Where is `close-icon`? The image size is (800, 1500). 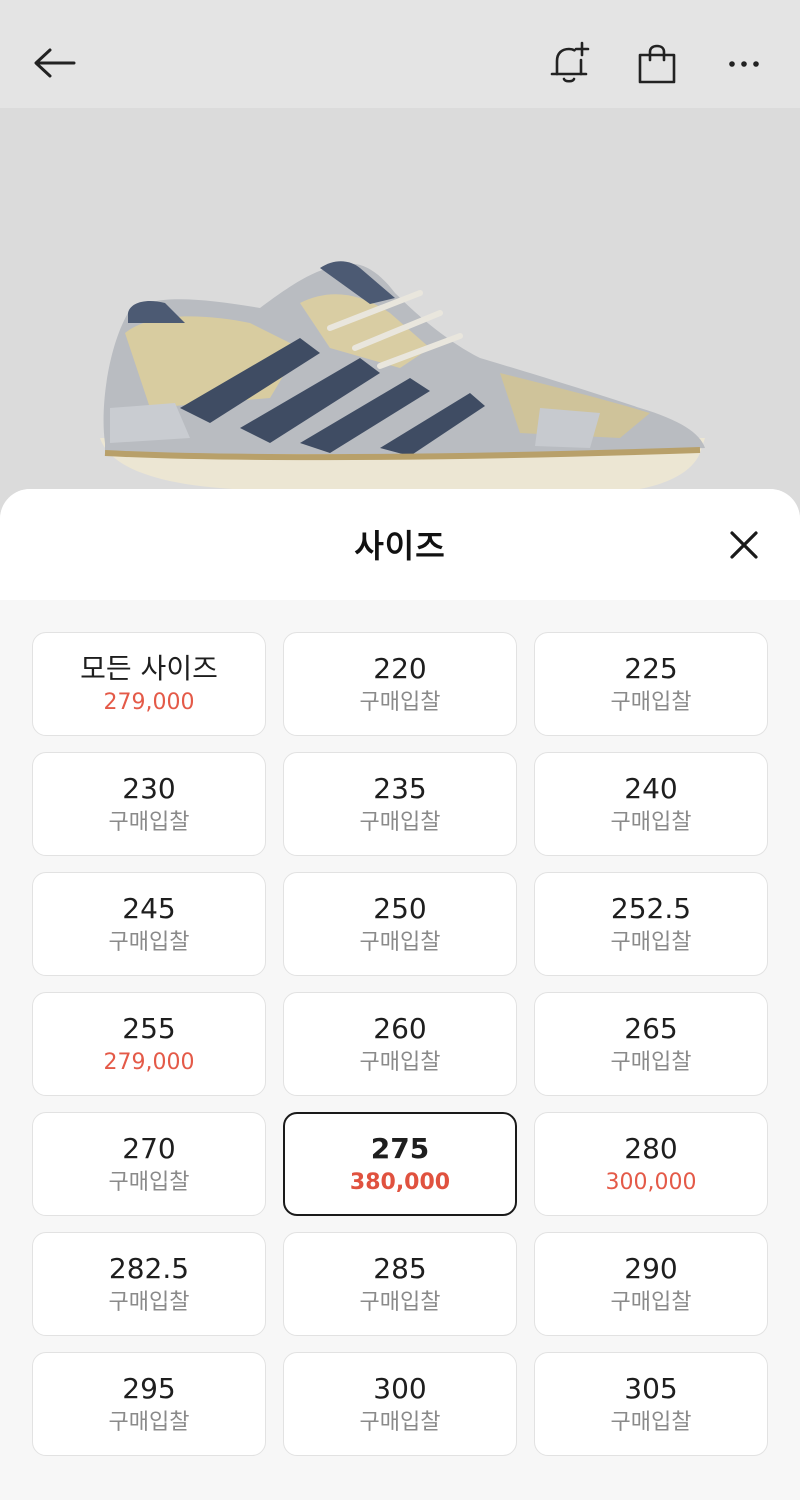
close-icon is located at coordinates (744, 545).